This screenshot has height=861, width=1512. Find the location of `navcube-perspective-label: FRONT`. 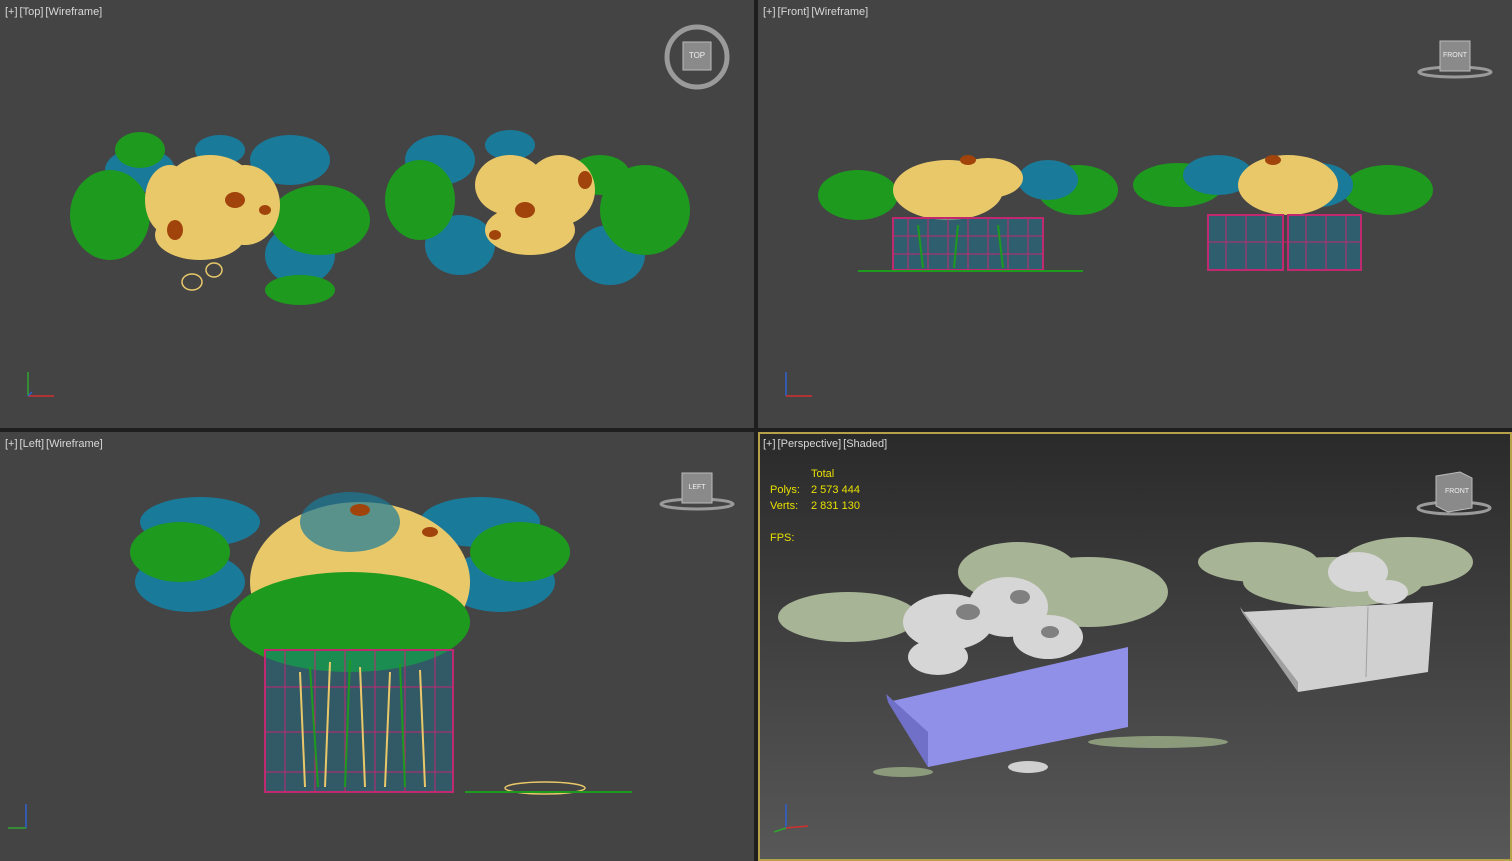

navcube-perspective-label: FRONT is located at coordinates (1457, 491).